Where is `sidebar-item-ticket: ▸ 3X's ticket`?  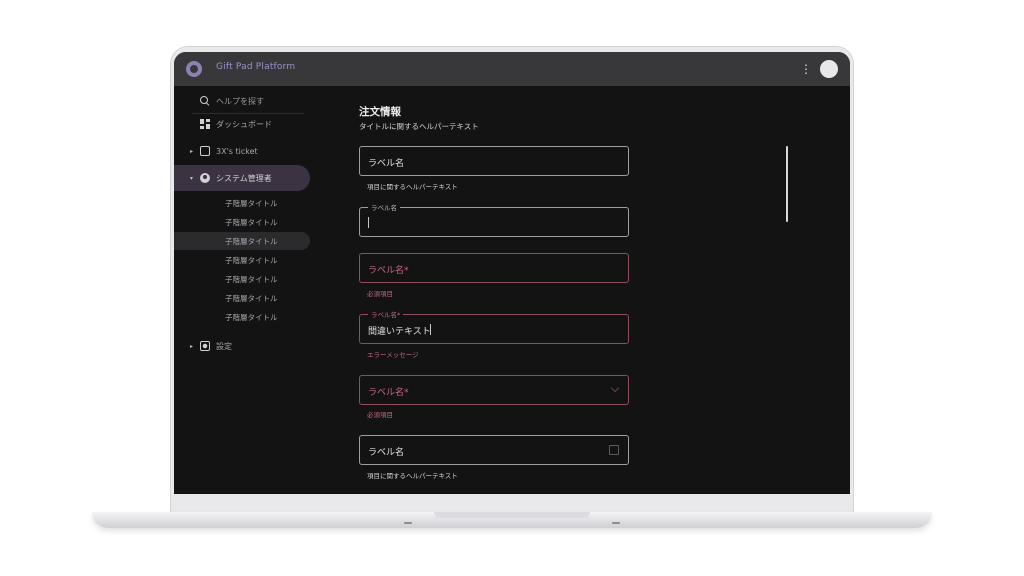 sidebar-item-ticket: ▸ 3X's ticket is located at coordinates (242, 151).